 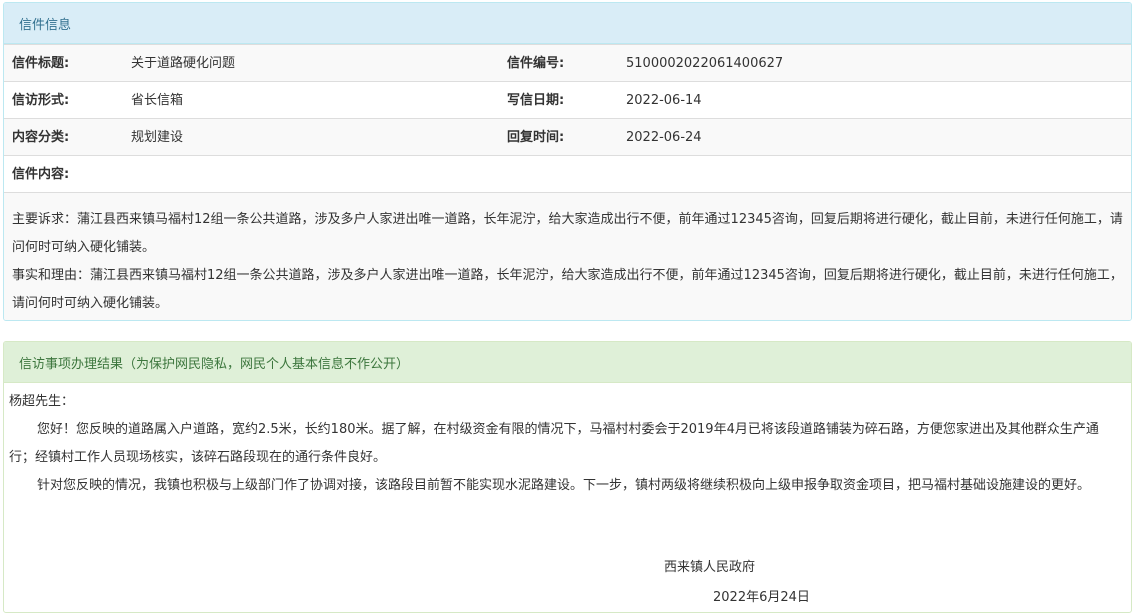 I want to click on category-value: 规划建设, so click(x=157, y=137).